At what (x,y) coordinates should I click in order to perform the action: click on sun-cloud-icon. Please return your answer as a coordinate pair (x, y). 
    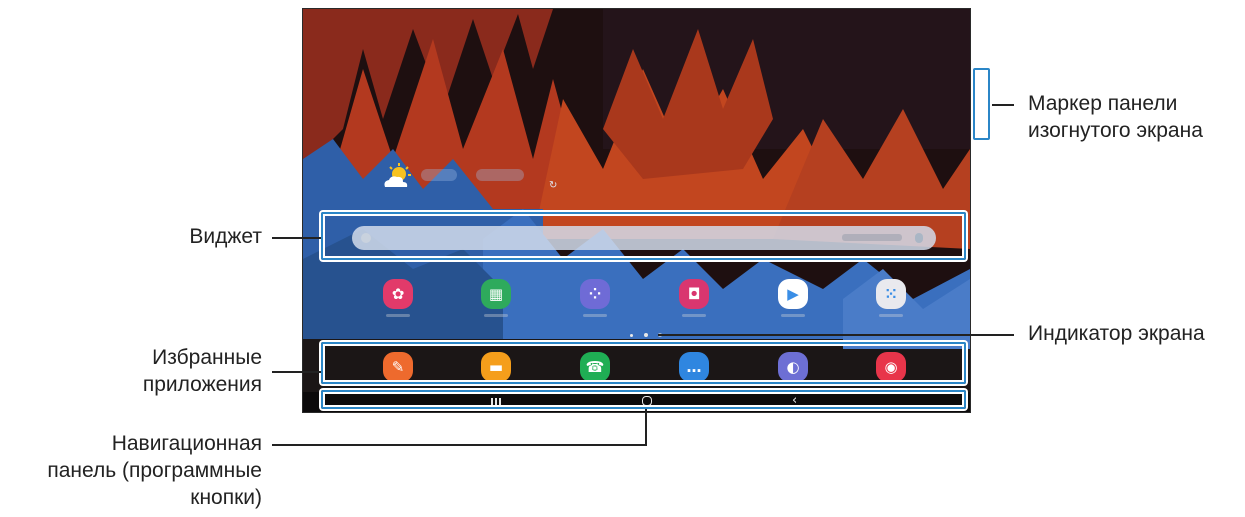
    Looking at the image, I should click on (397, 175).